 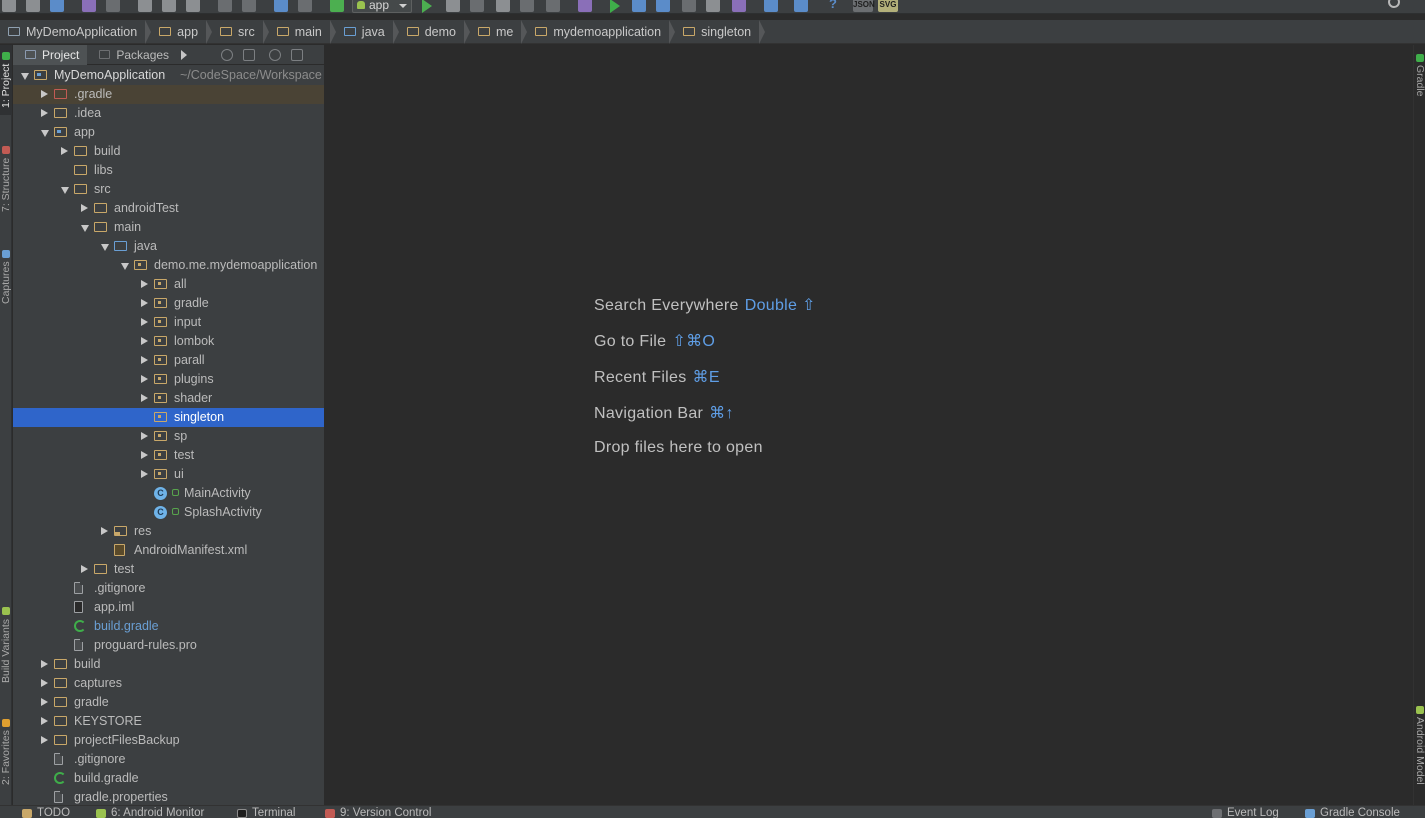 I want to click on tree-row: shader, so click(x=168, y=398).